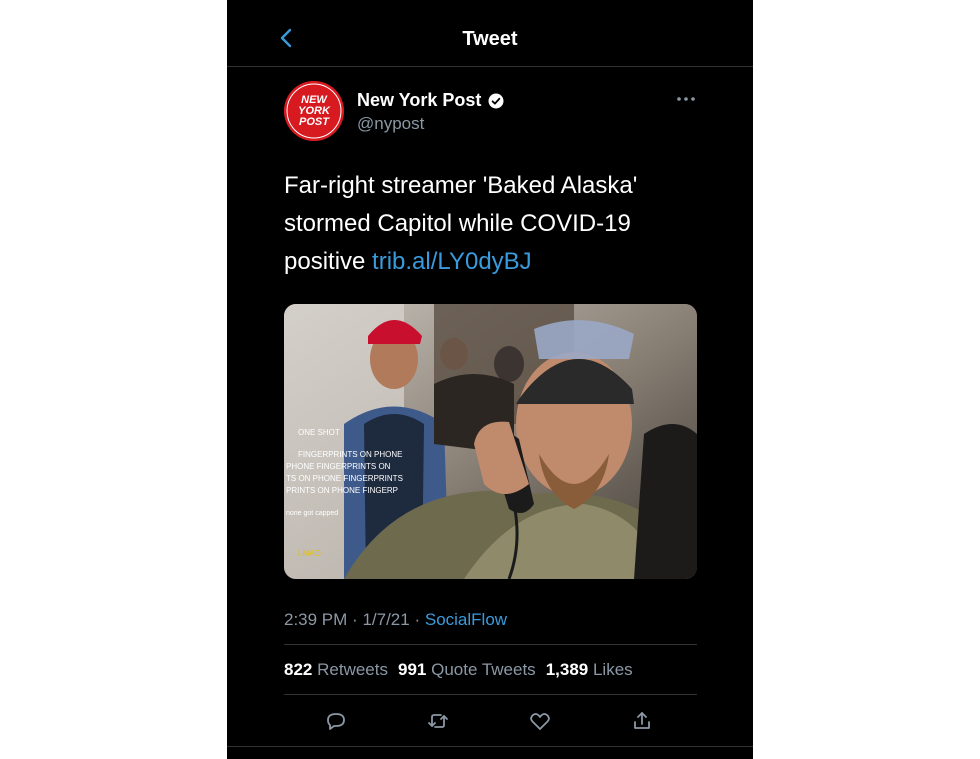  What do you see at coordinates (540, 721) in the screenshot?
I see `like-icon` at bounding box center [540, 721].